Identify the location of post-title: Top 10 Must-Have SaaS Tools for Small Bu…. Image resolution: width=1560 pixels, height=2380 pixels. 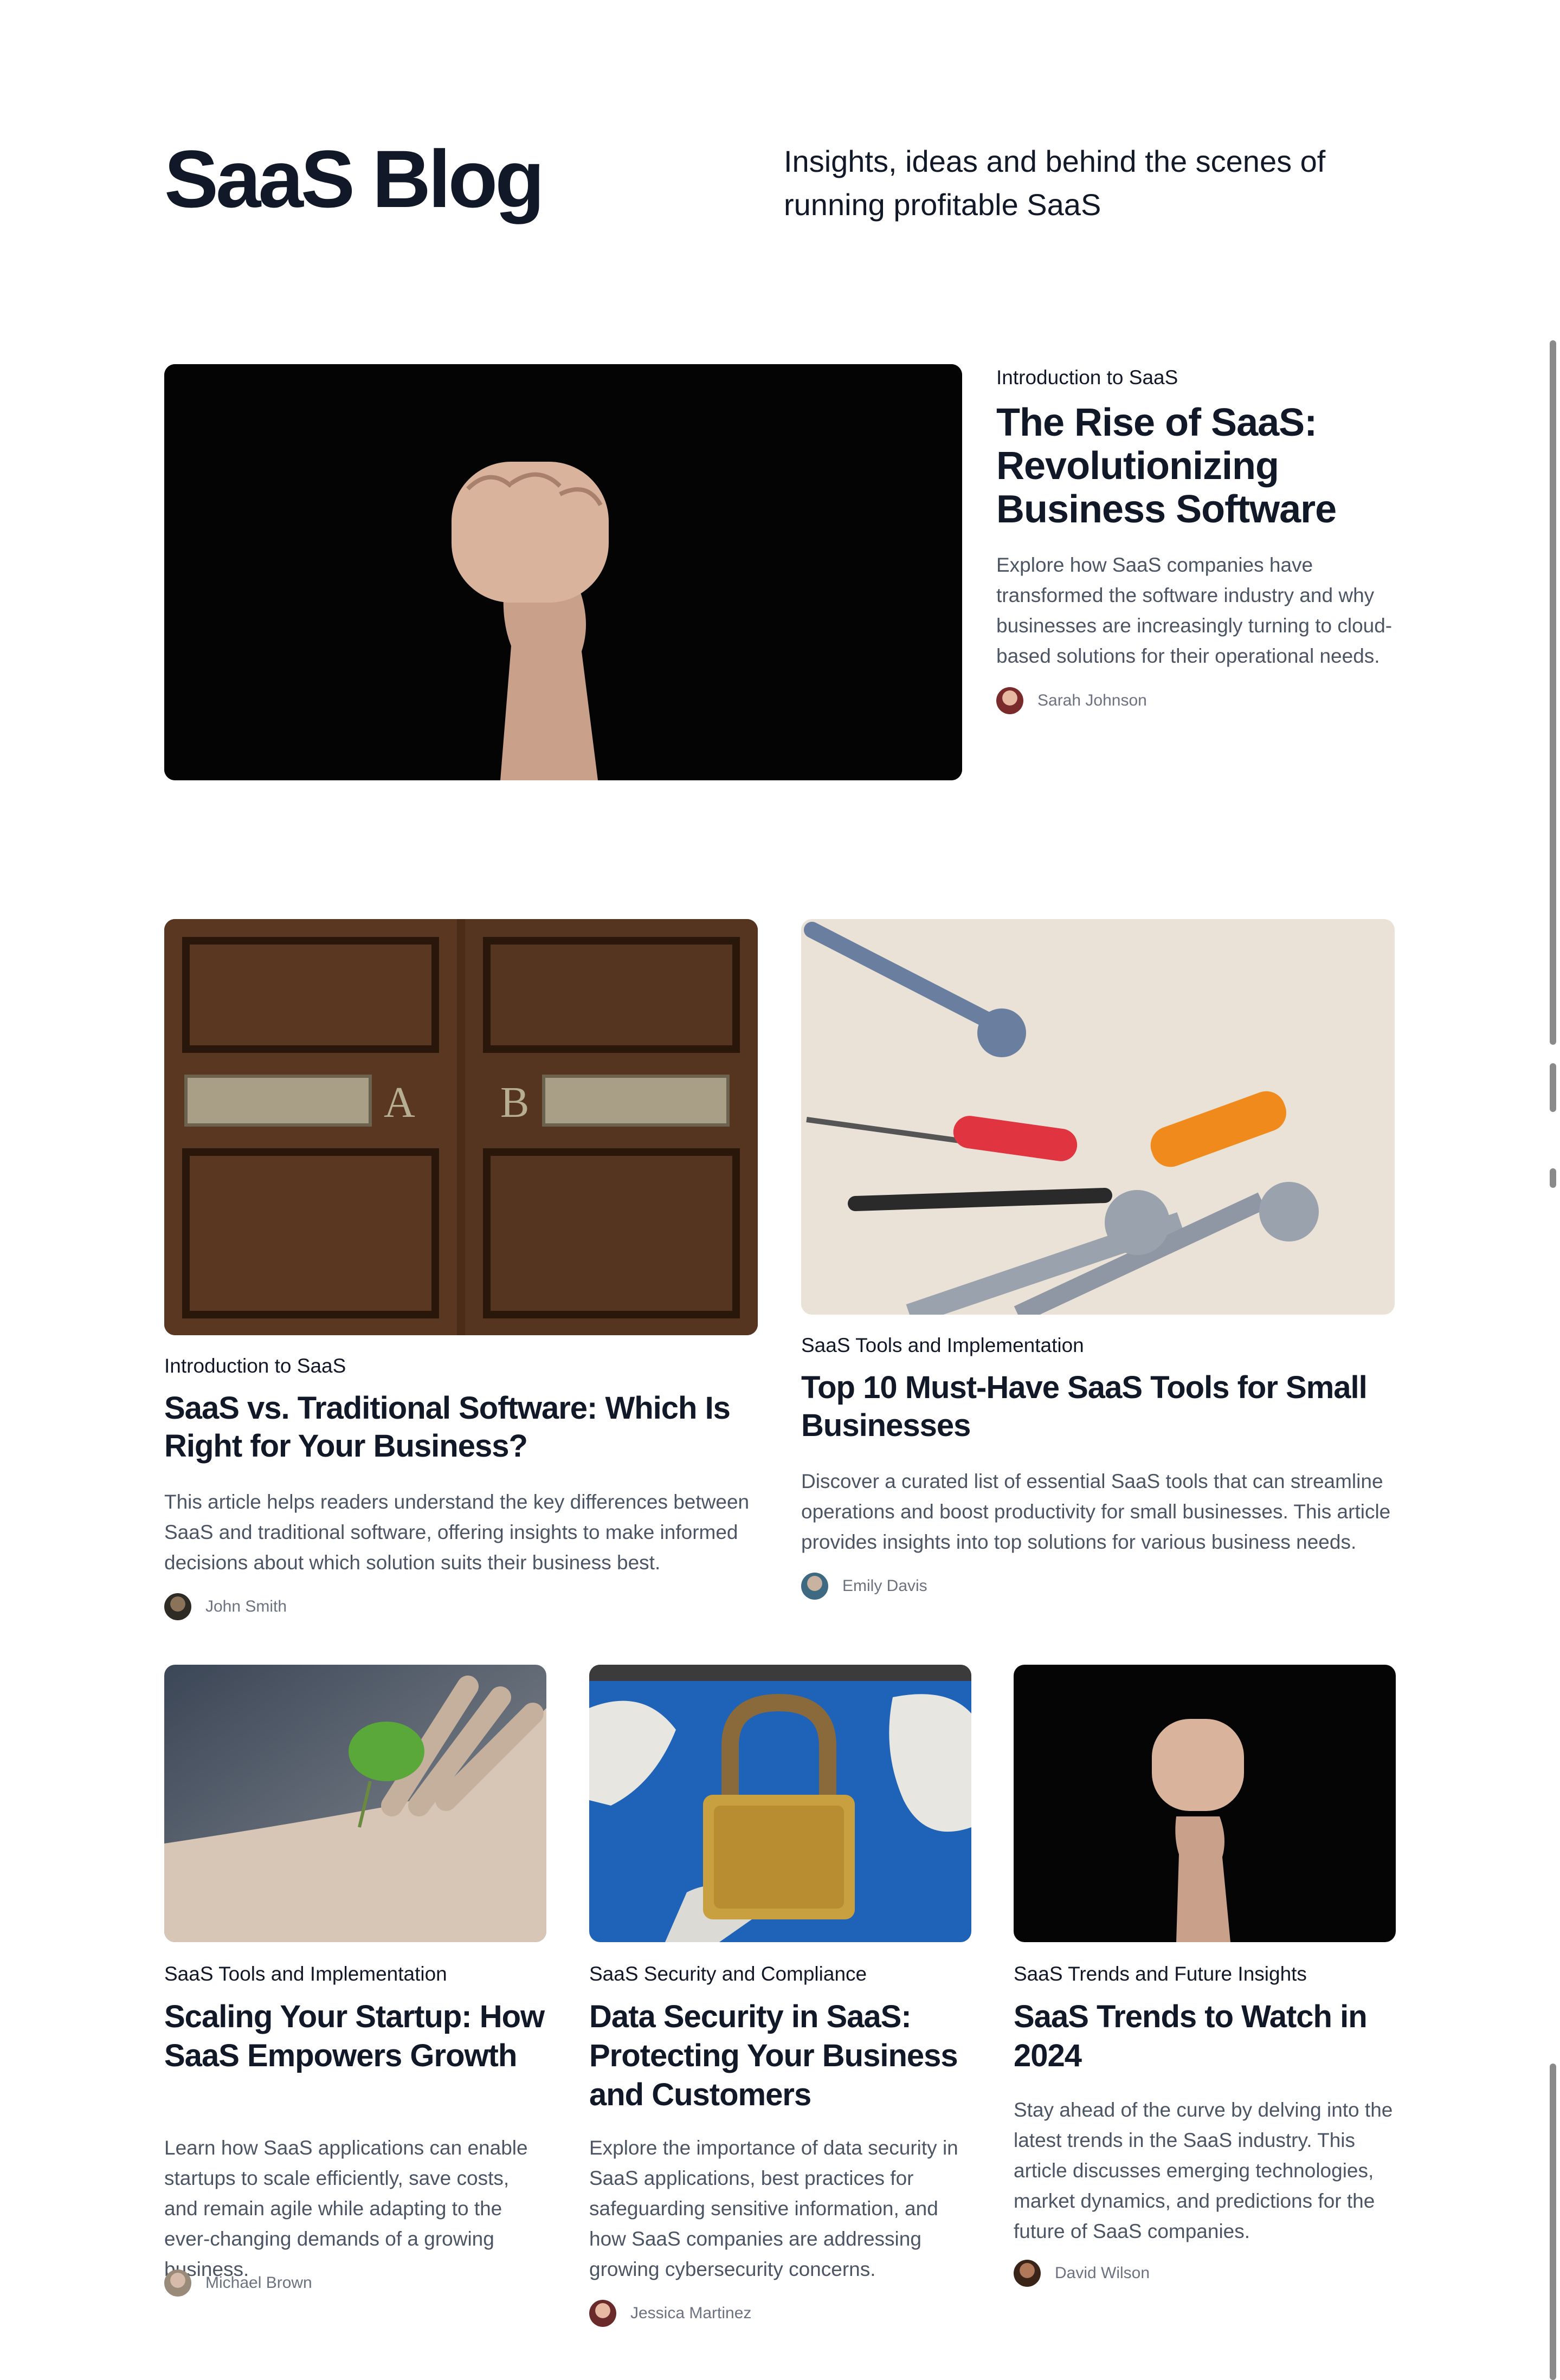
(1098, 1407).